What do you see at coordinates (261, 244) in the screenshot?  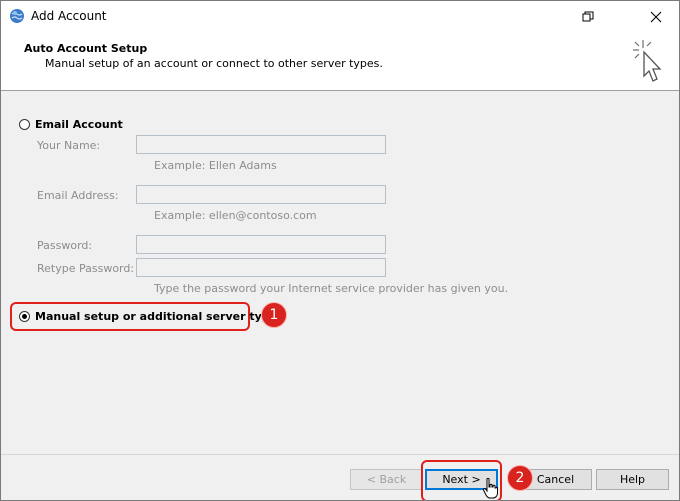 I see `password-field` at bounding box center [261, 244].